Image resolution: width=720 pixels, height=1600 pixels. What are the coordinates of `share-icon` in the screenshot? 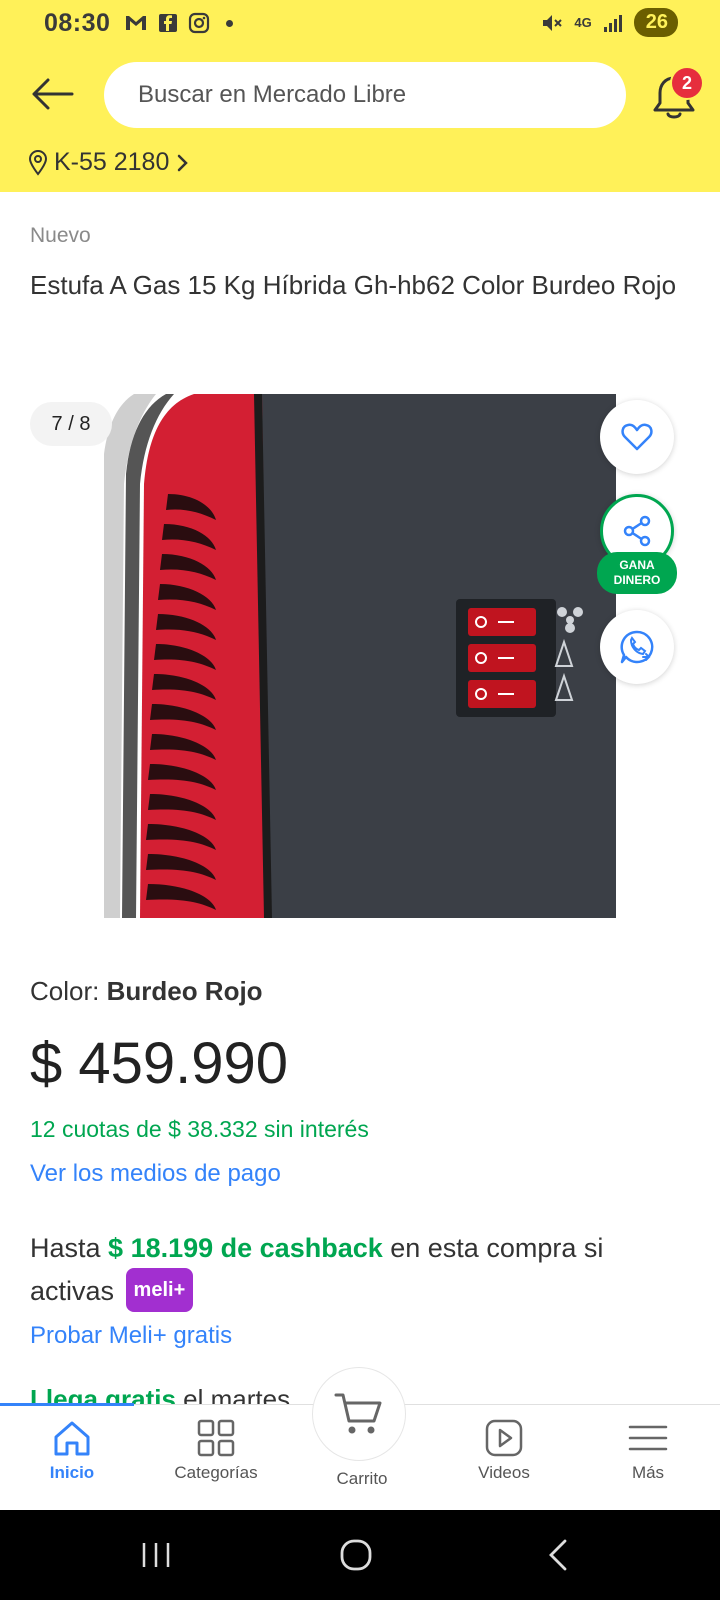 It's located at (637, 531).